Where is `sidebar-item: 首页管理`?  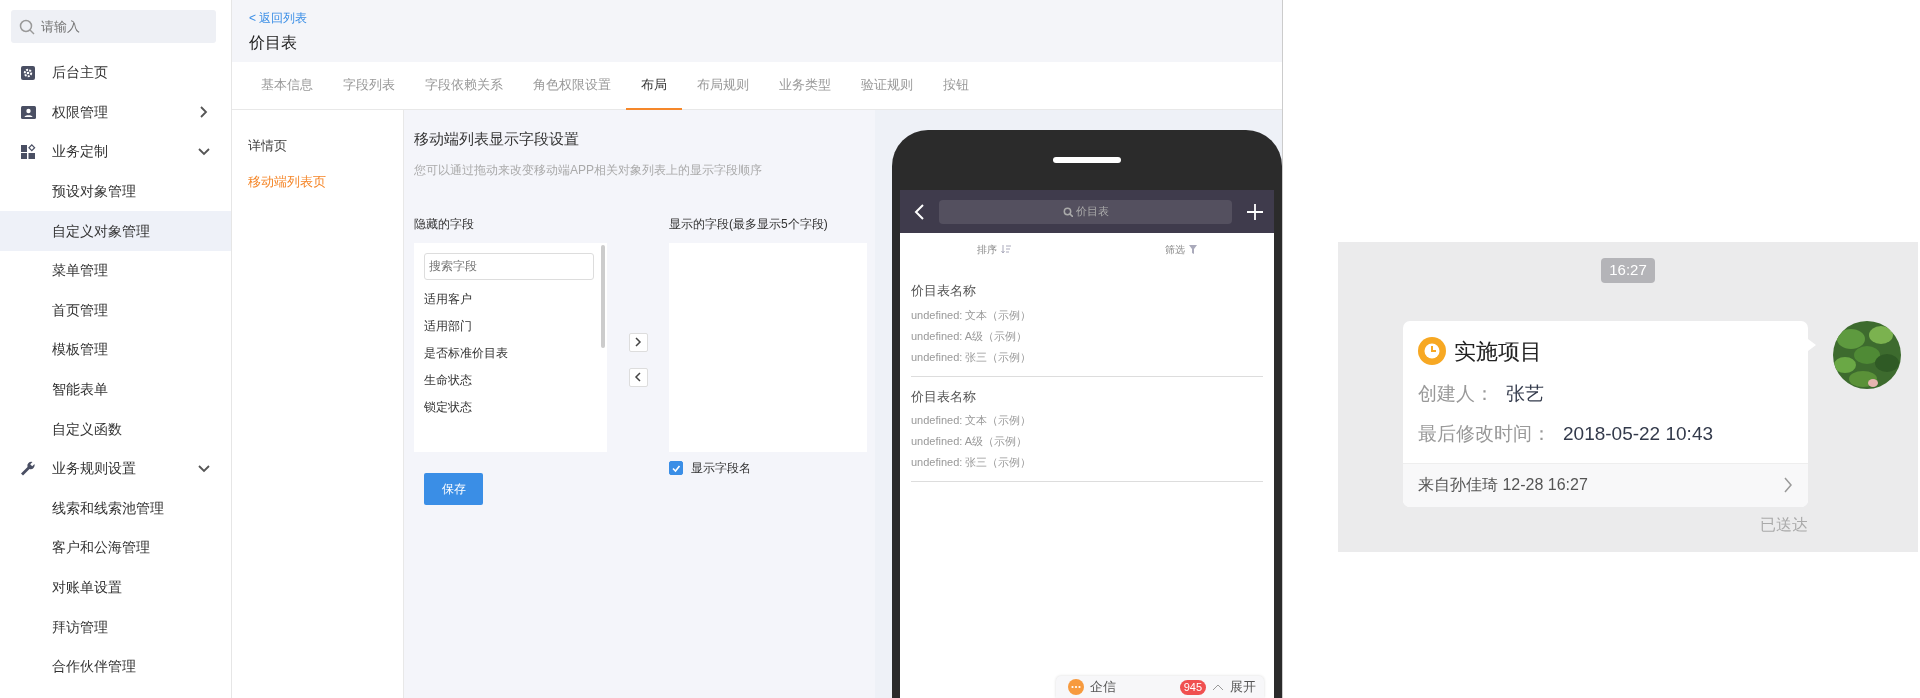 sidebar-item: 首页管理 is located at coordinates (115, 310).